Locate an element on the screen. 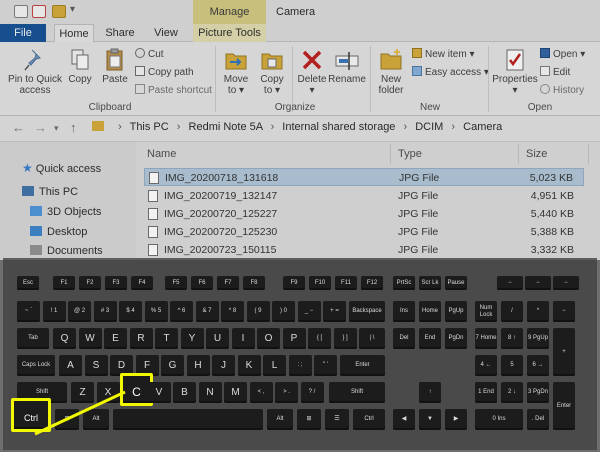 The height and width of the screenshot is (452, 600). key-e: E is located at coordinates (115, 338).